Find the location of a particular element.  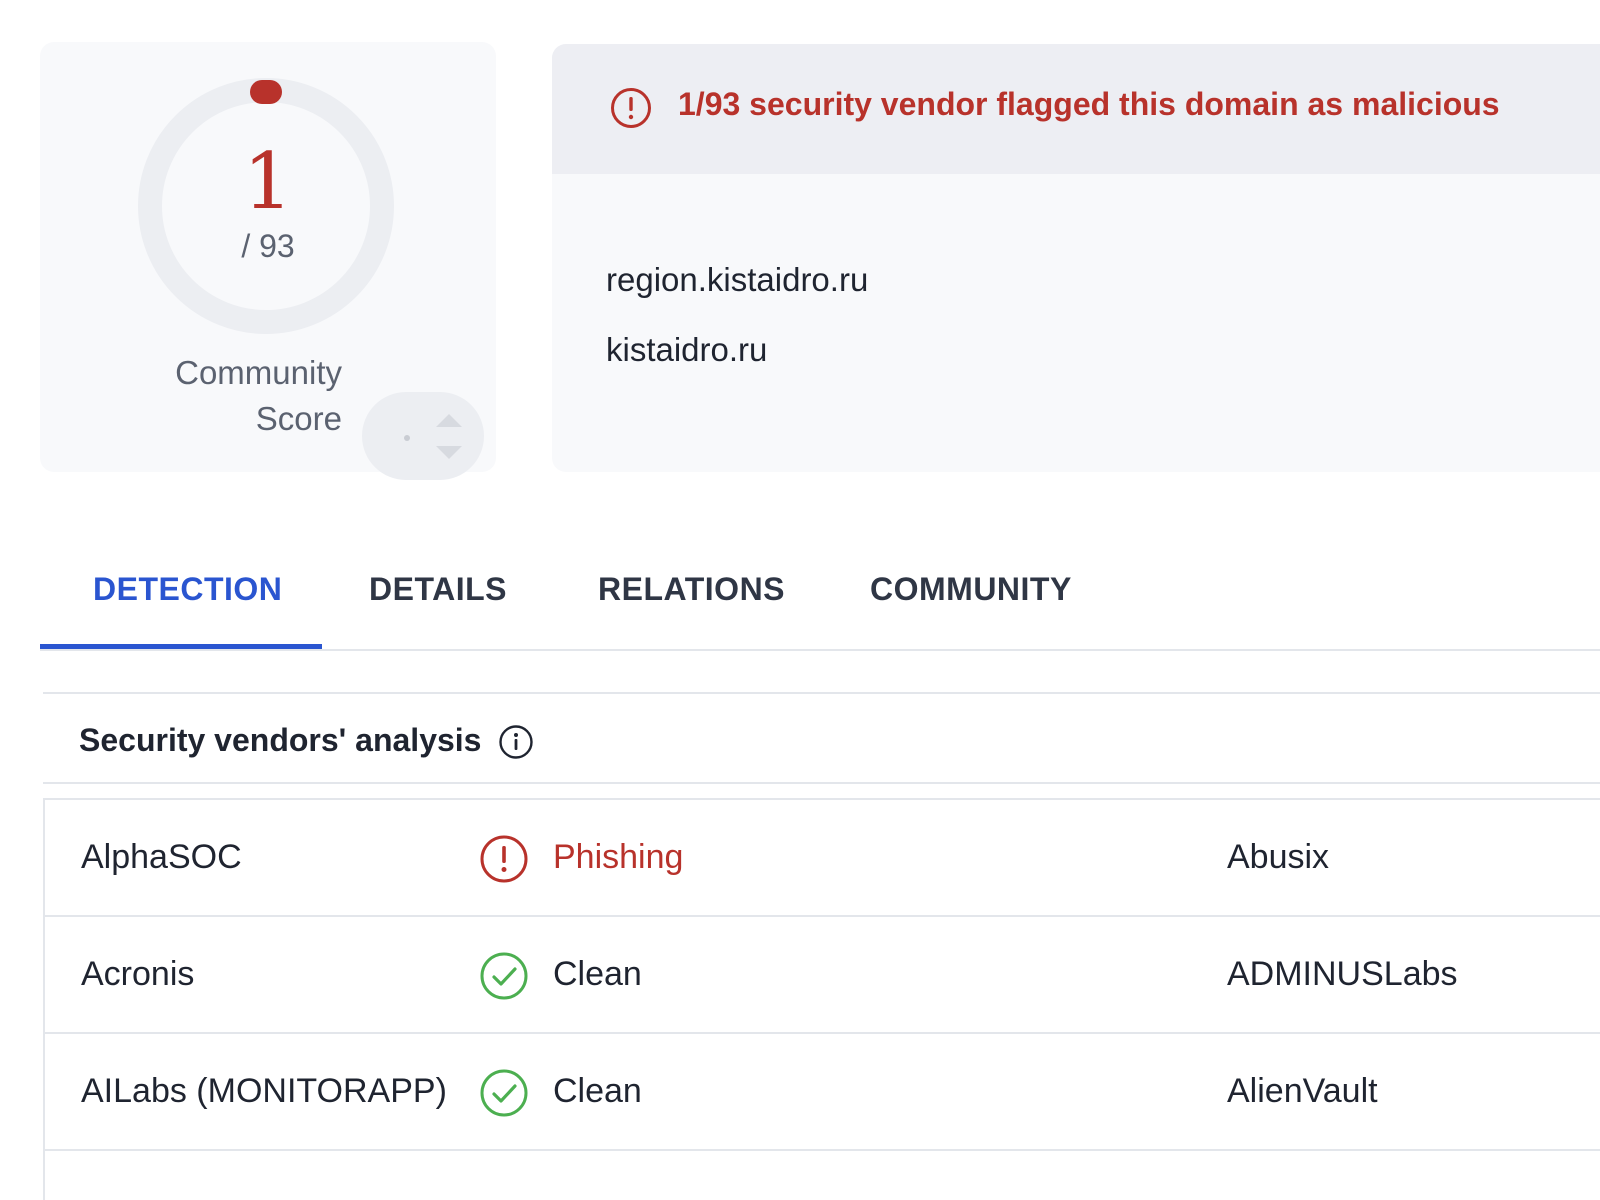

active-tab-indicator is located at coordinates (181, 646).